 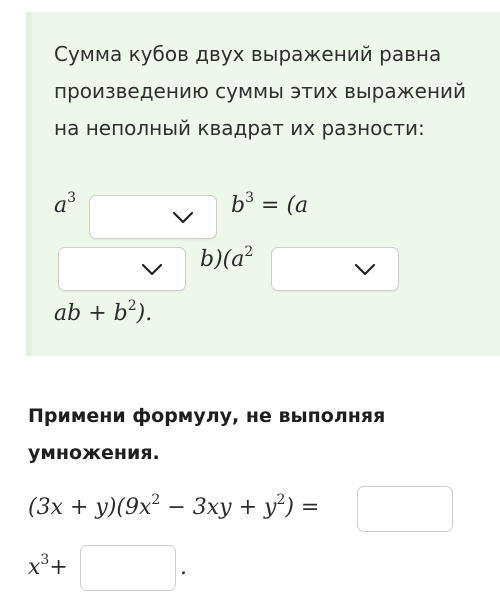 What do you see at coordinates (227, 258) in the screenshot?
I see `formula-b-close-a-squared: b)(a2` at bounding box center [227, 258].